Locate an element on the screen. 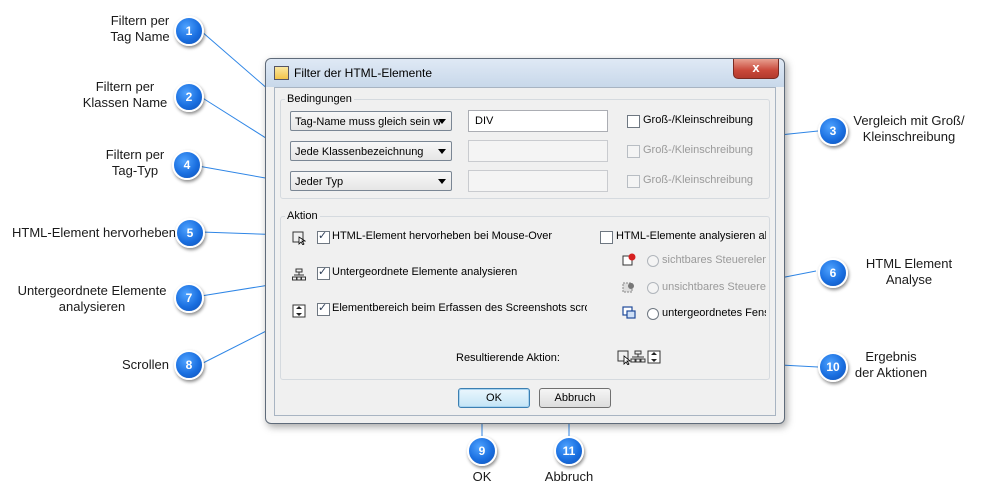  callout-label-3-line-1: Vergleich mit Groß/ is located at coordinates (909, 120).